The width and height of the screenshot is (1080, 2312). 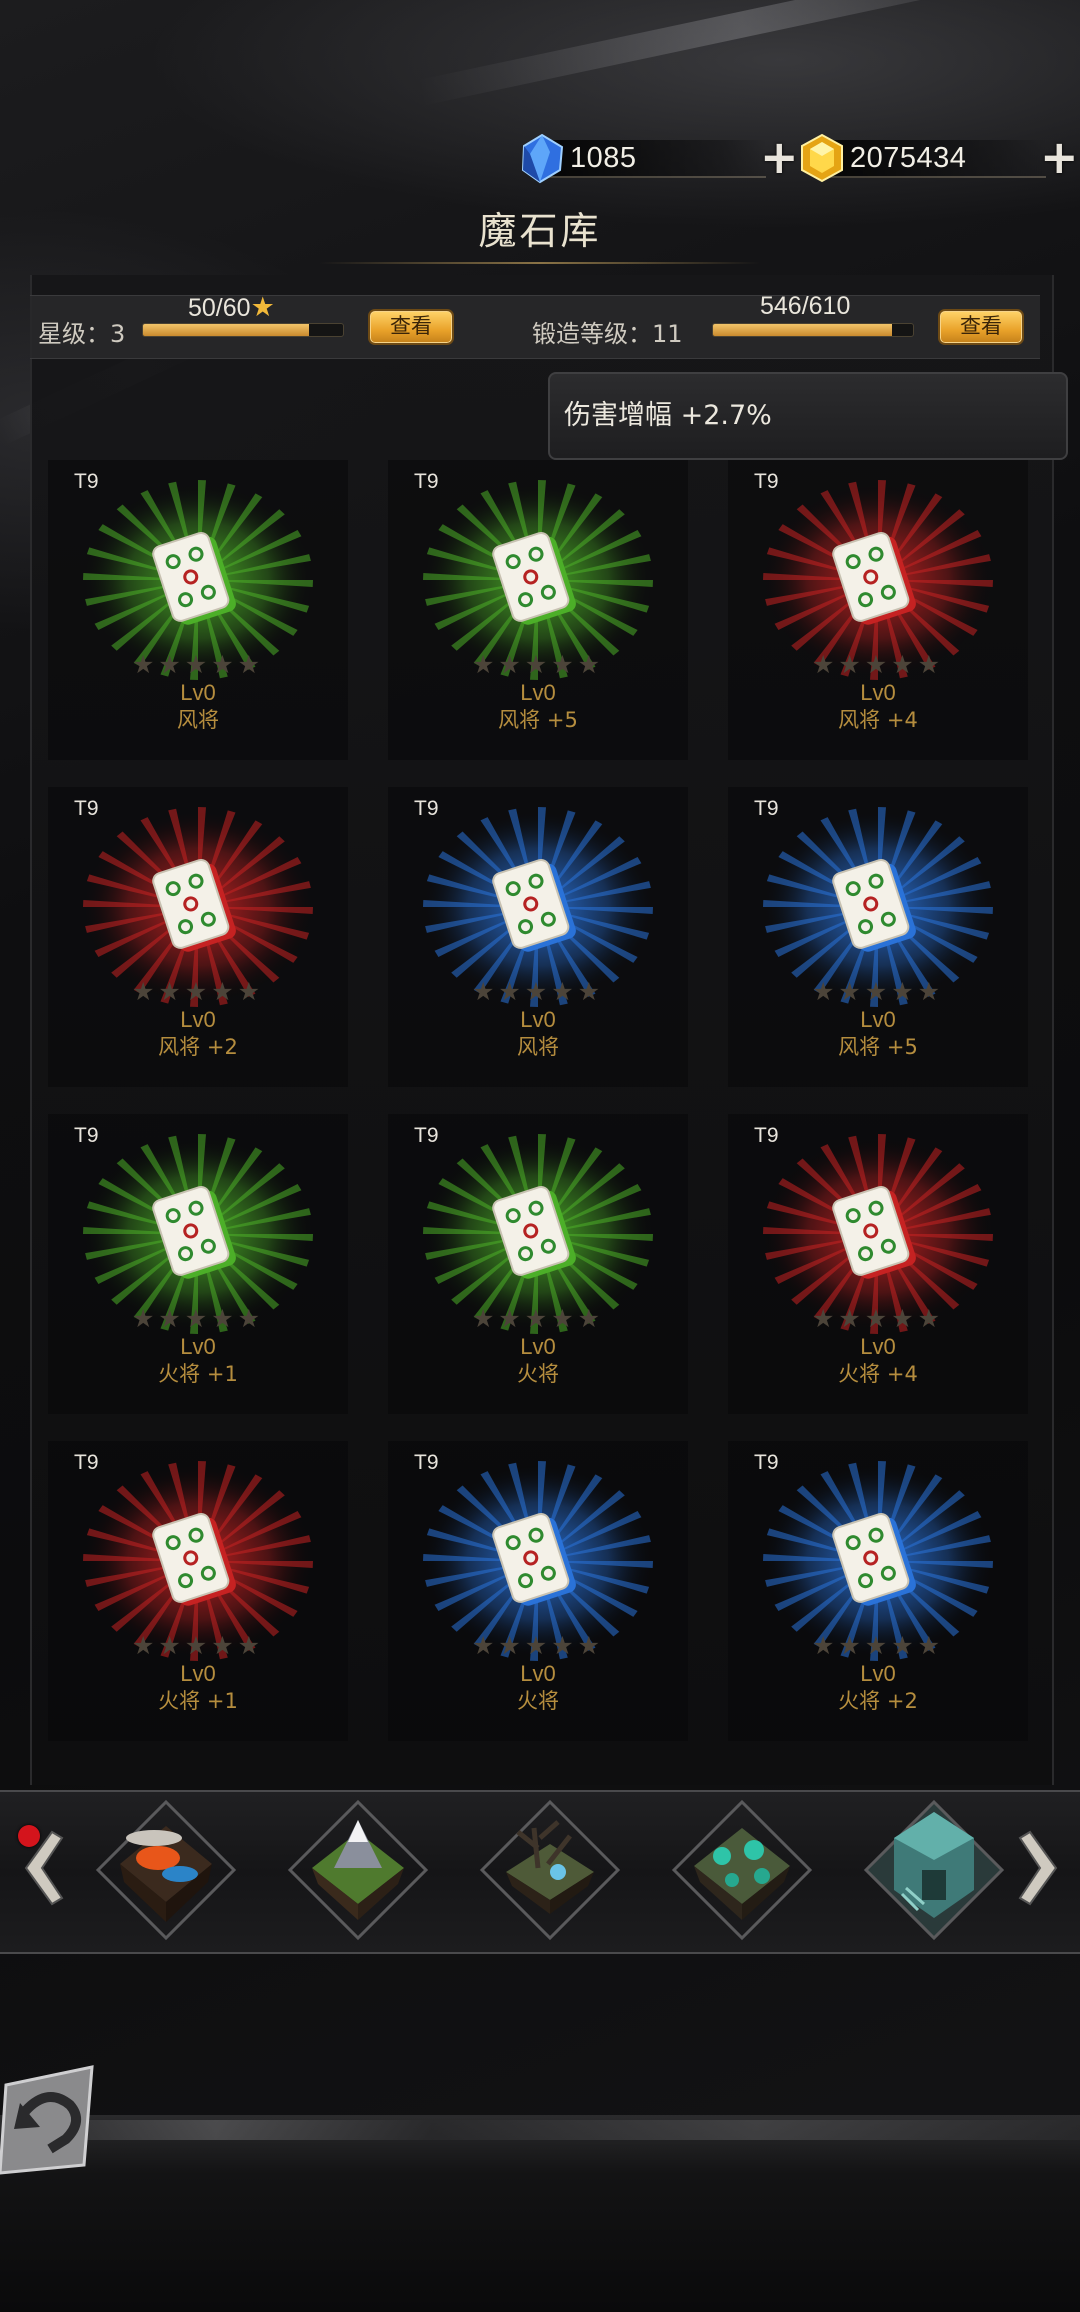 I want to click on stats-bar: 星级：3 50/60★ 查看 锻造等级：11 546/610 查看, so click(x=535, y=325).